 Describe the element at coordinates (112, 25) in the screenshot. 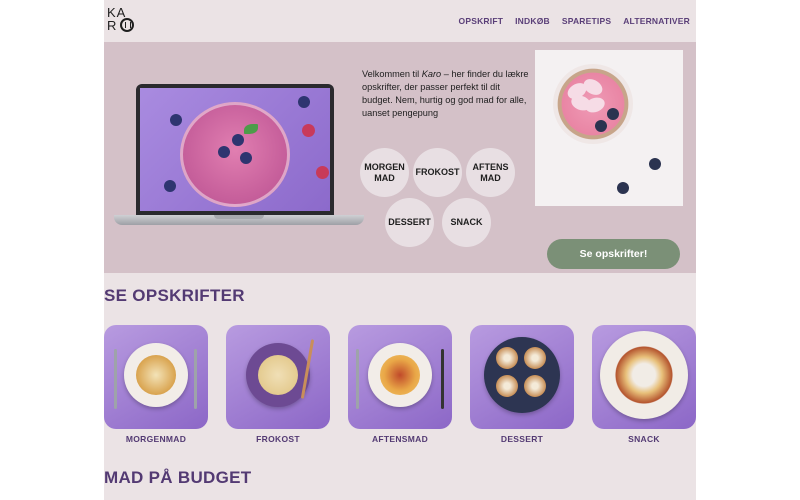

I see `logo-line2: R` at that location.